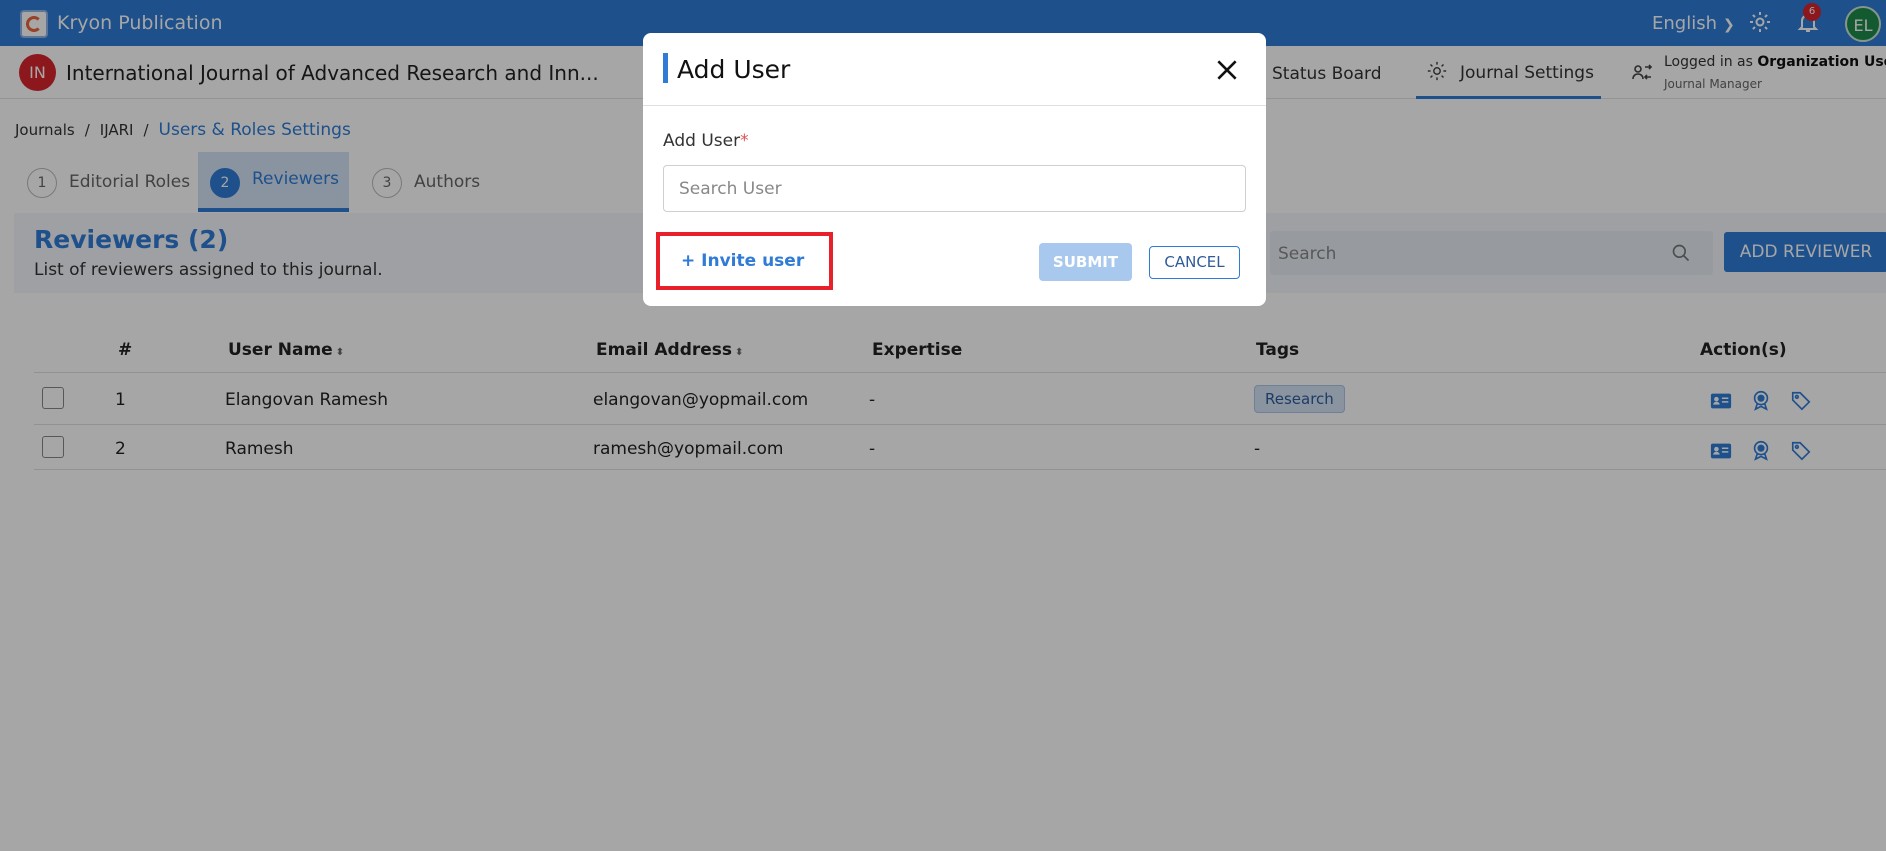 This screenshot has width=1886, height=851. Describe the element at coordinates (742, 261) in the screenshot. I see `invite-user-link: + Invite user` at that location.